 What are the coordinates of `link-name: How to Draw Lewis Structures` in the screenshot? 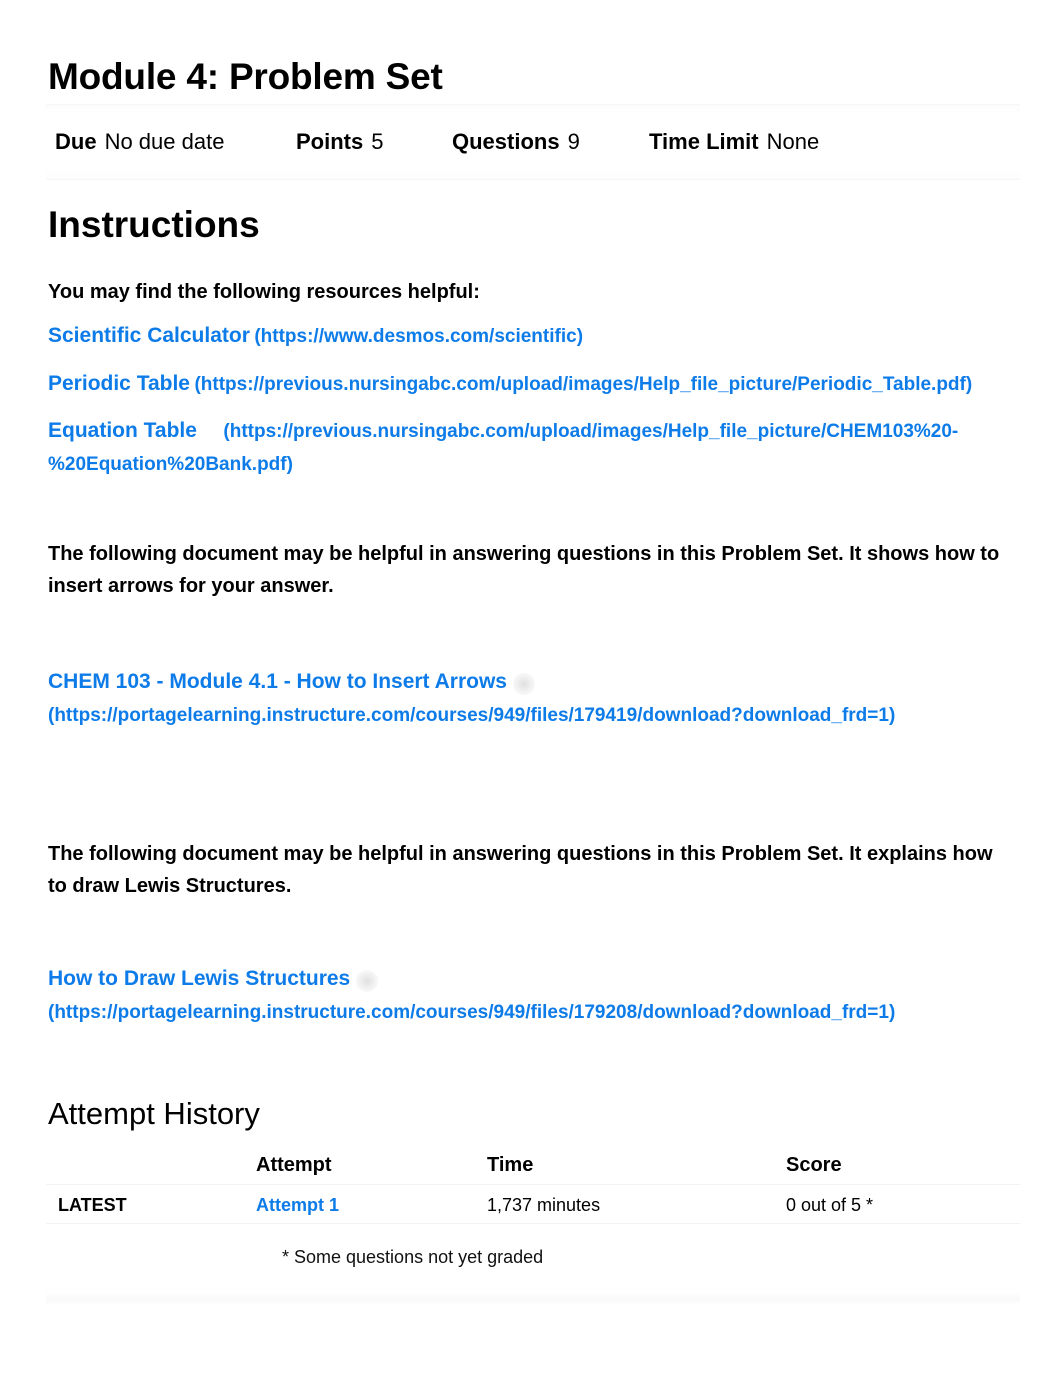 It's located at (199, 978).